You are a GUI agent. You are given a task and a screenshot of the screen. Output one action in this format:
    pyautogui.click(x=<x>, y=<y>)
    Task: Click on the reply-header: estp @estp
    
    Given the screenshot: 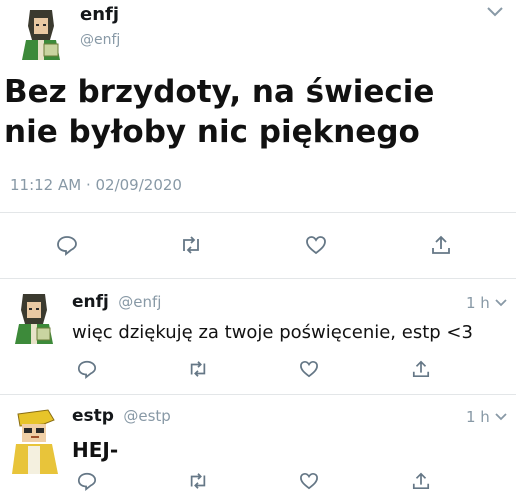 What is the action you would take?
    pyautogui.click(x=121, y=416)
    